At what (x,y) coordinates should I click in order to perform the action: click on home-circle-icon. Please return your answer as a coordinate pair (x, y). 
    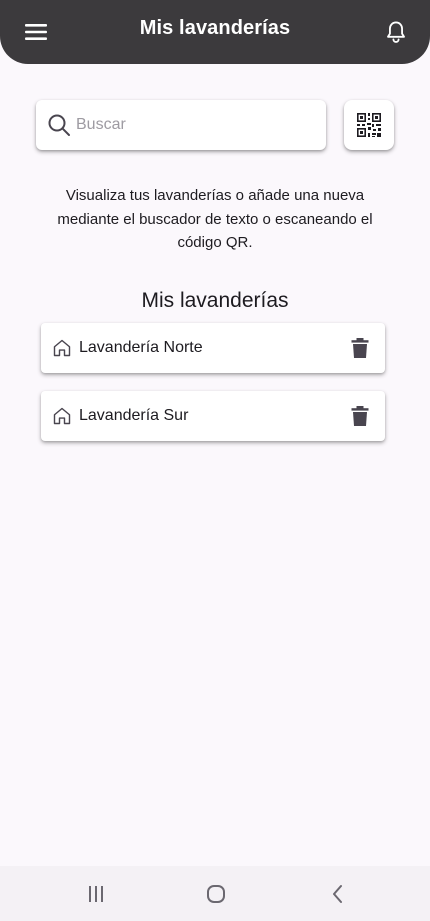
    Looking at the image, I should click on (216, 894).